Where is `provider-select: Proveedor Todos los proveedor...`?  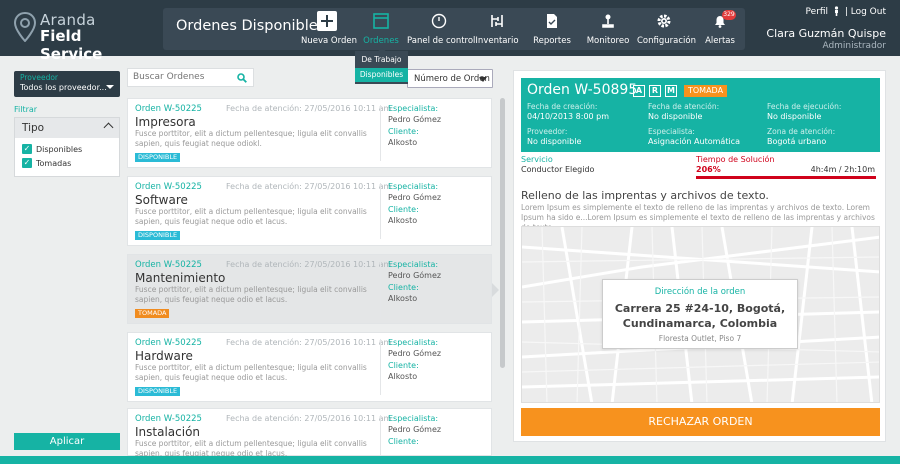 provider-select: Proveedor Todos los proveedor... is located at coordinates (67, 84).